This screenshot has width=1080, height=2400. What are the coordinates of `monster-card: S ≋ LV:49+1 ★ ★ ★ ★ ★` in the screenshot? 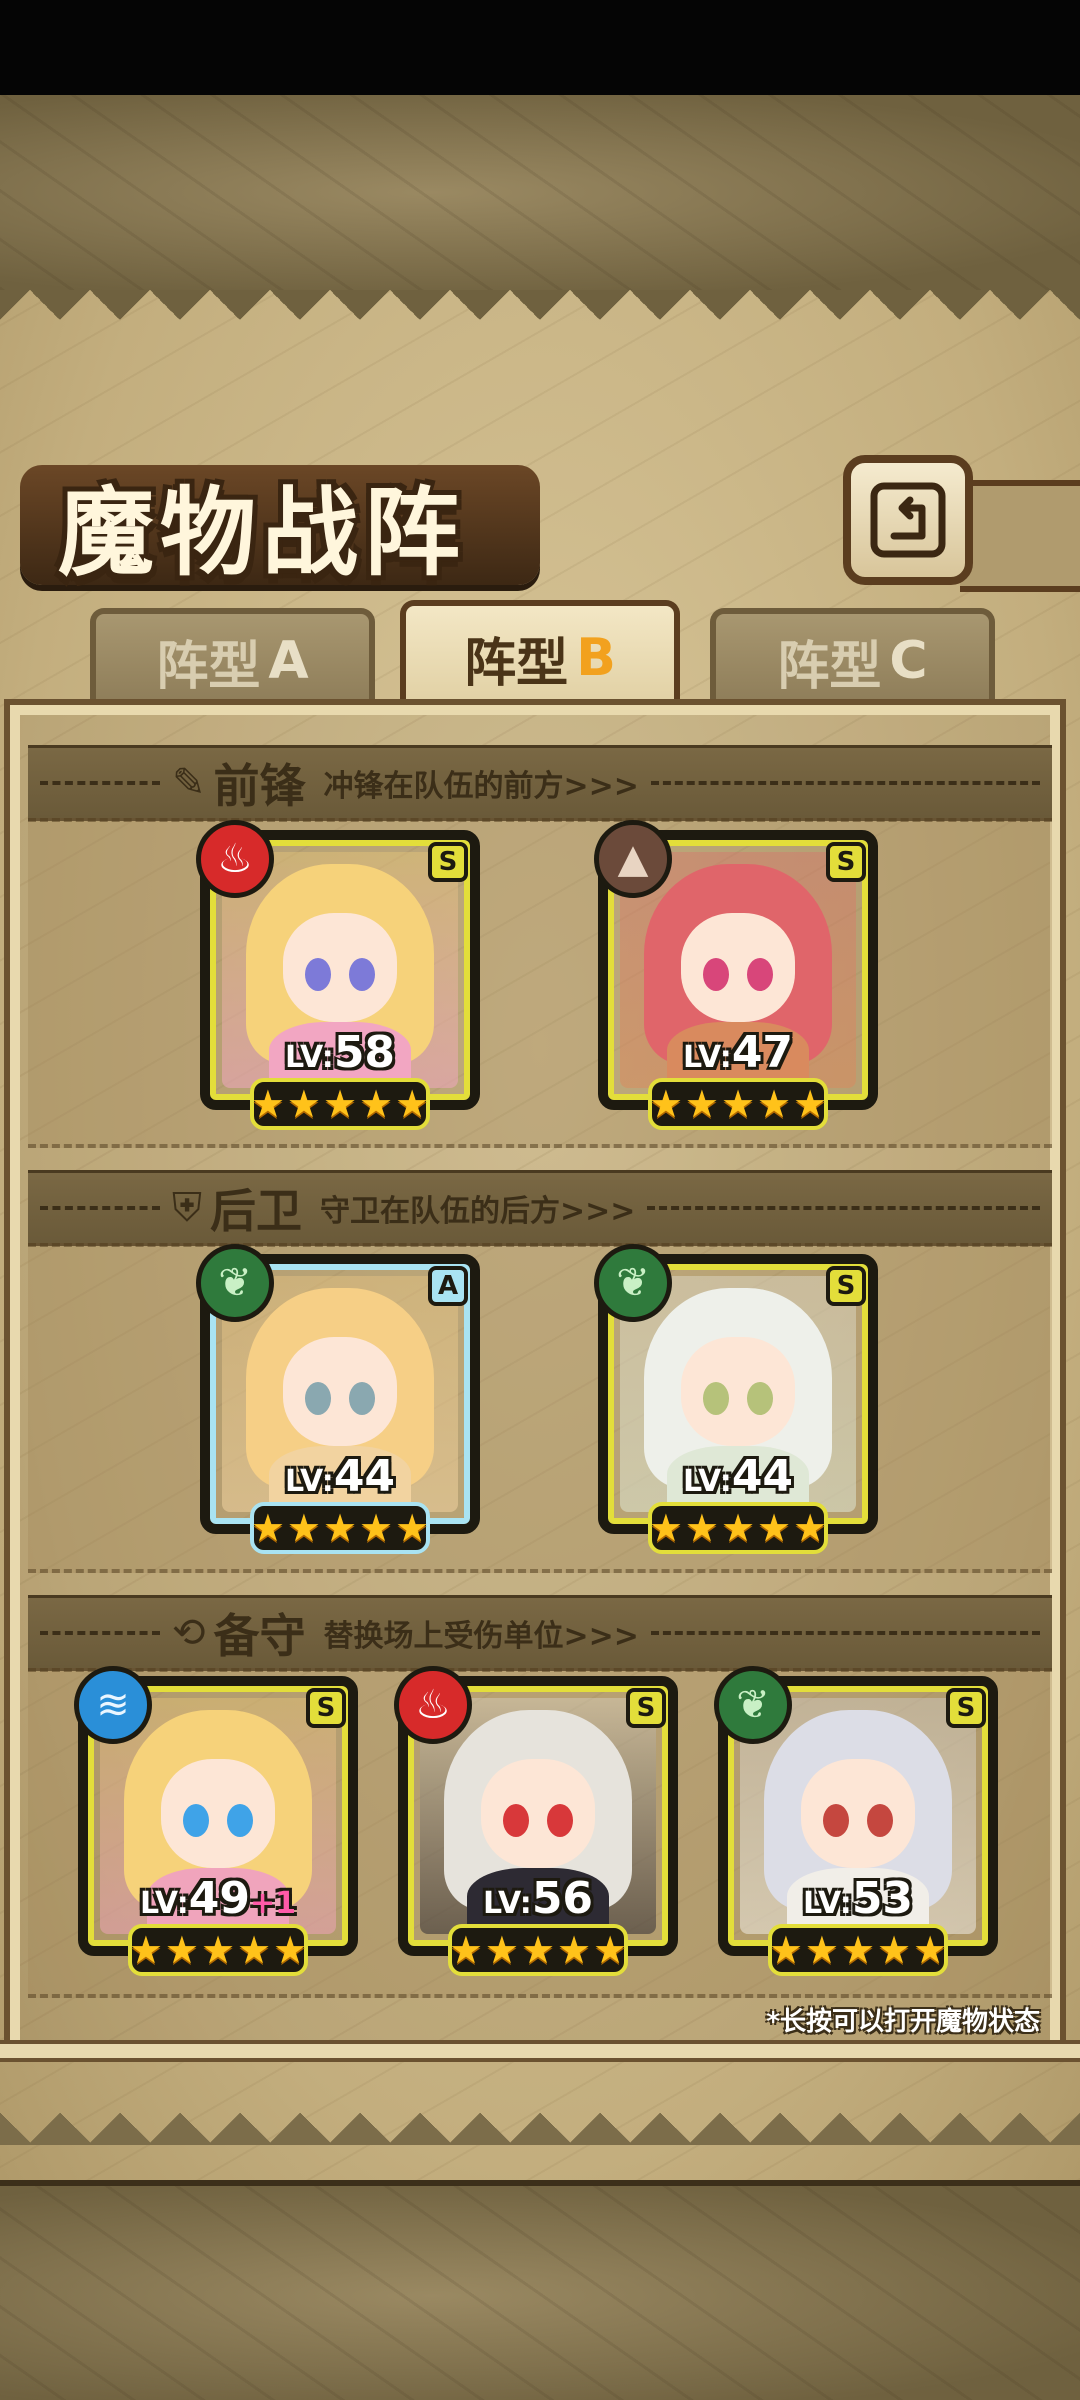 It's located at (216, 1821).